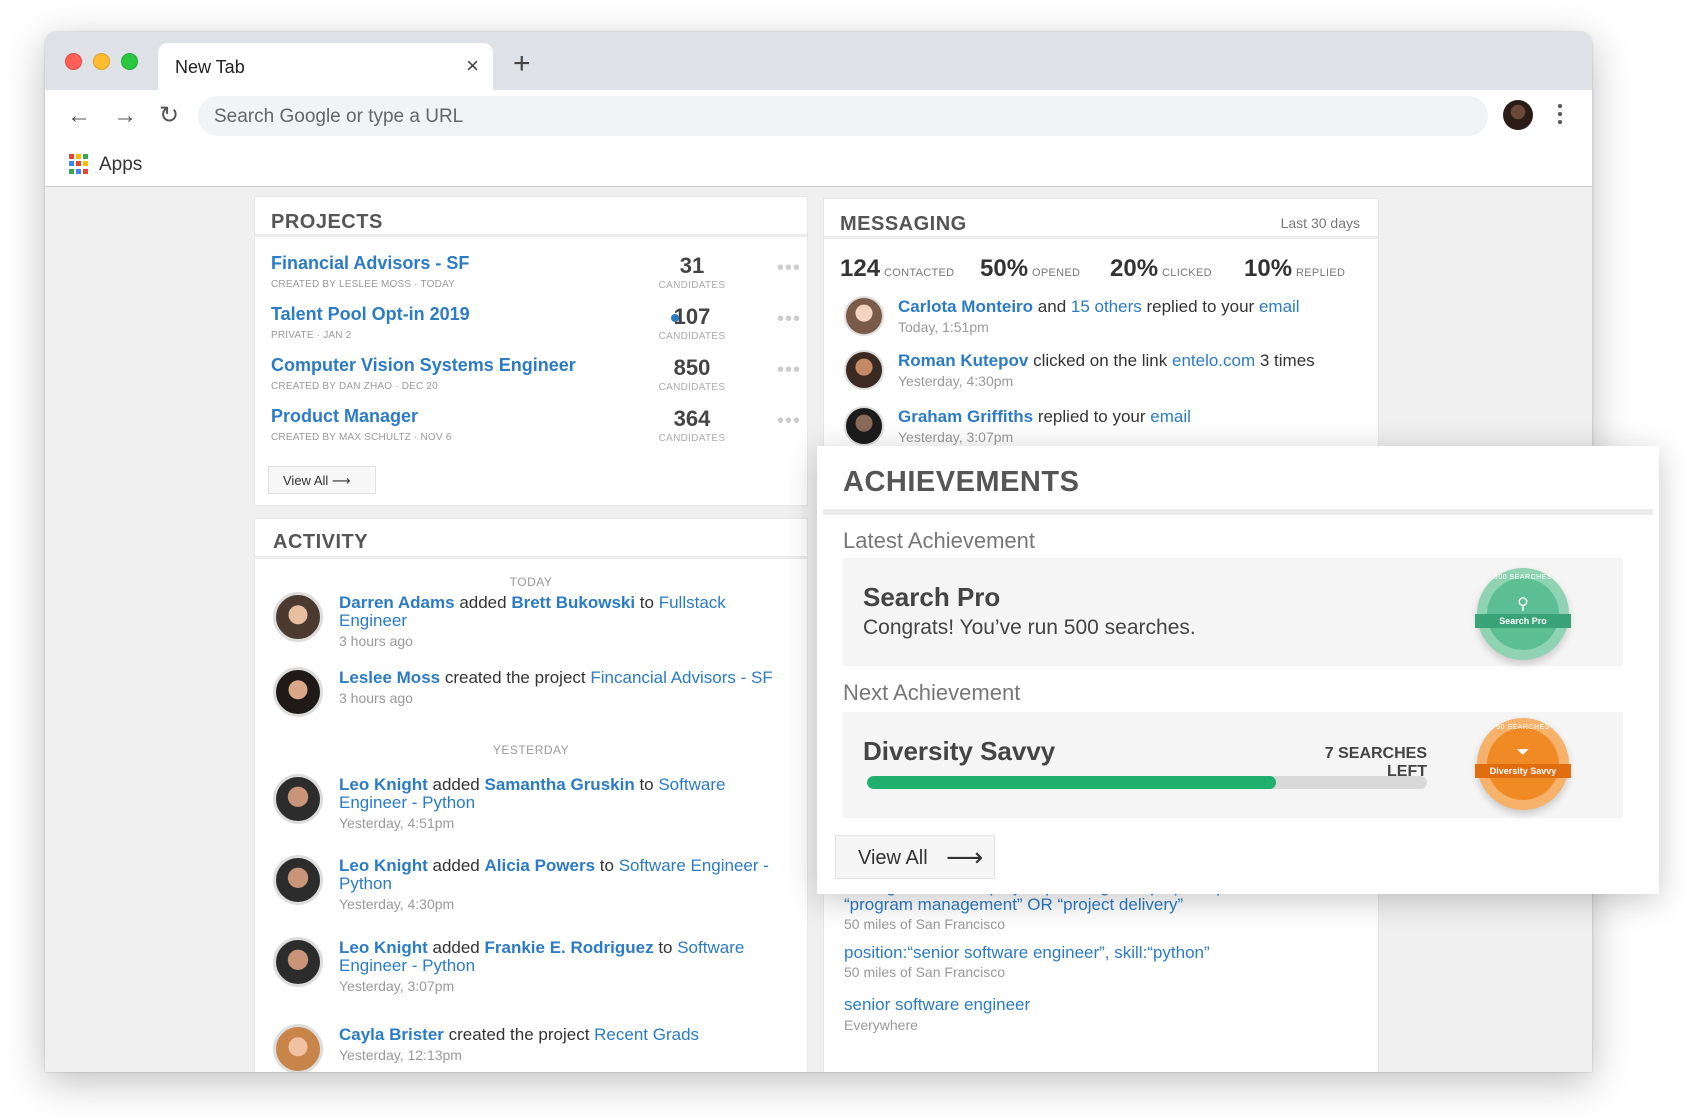 The image size is (1696, 1118). What do you see at coordinates (692, 387) in the screenshot?
I see `candidates-label: CANDIDATES` at bounding box center [692, 387].